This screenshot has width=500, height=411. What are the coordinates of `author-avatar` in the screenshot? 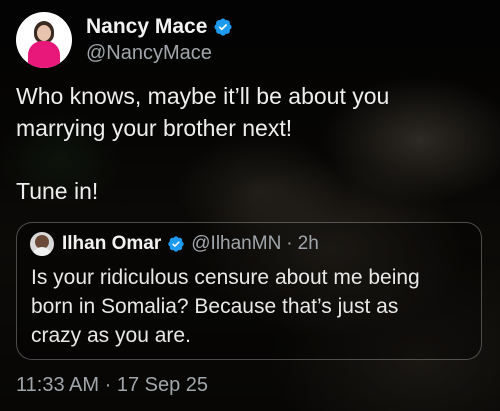 It's located at (44, 40).